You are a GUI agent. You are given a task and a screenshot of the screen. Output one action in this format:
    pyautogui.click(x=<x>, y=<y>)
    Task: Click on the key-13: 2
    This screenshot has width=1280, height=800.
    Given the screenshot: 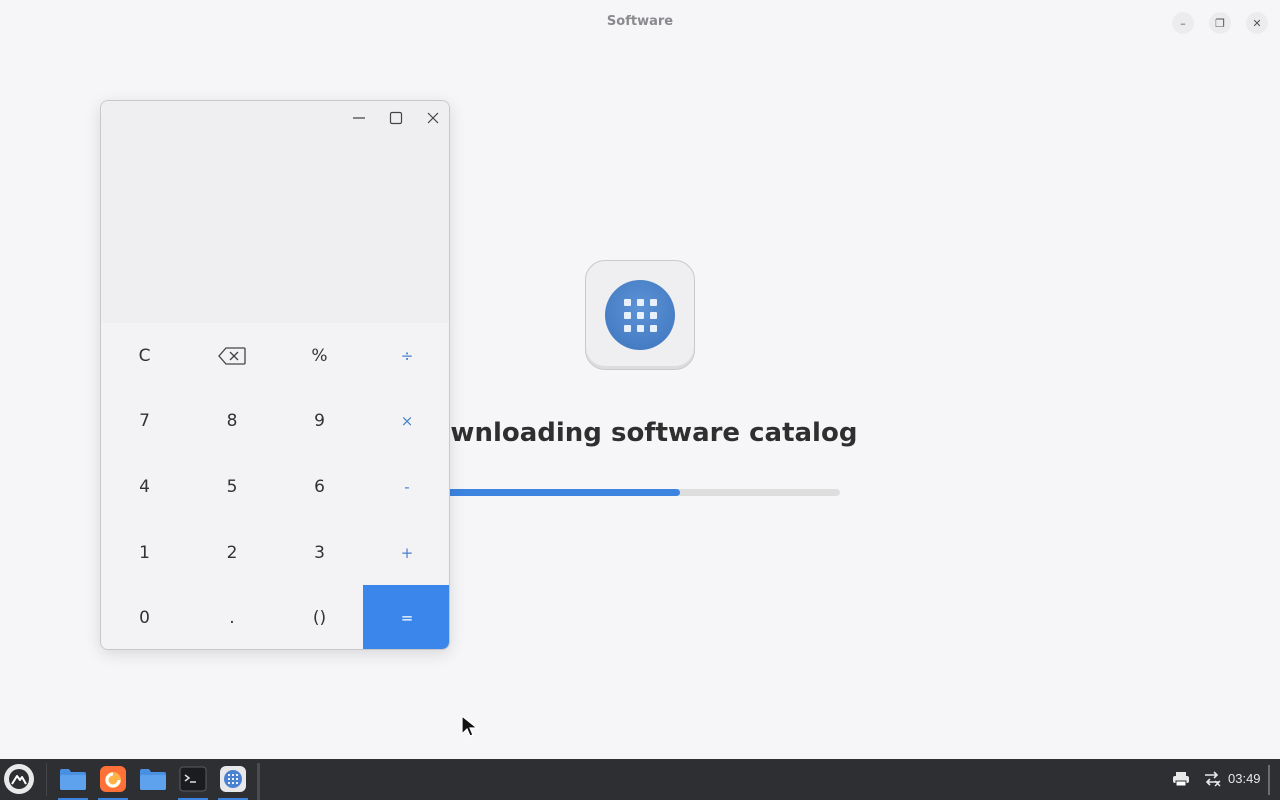 What is the action you would take?
    pyautogui.click(x=232, y=553)
    